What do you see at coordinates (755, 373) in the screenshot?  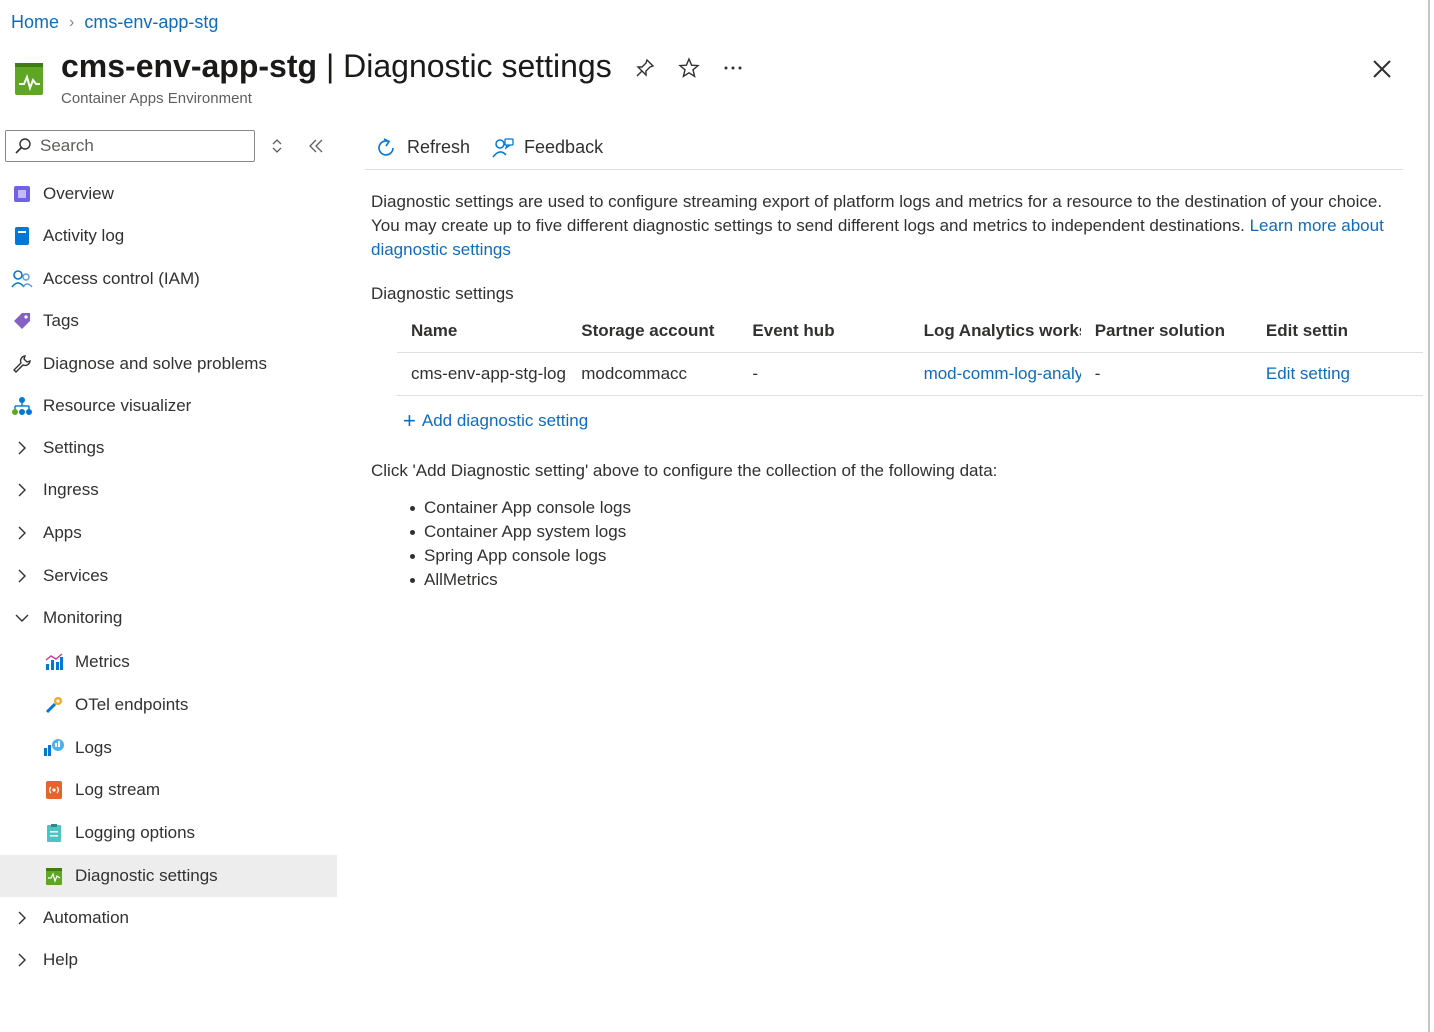 I see `cell-event-hub: -` at bounding box center [755, 373].